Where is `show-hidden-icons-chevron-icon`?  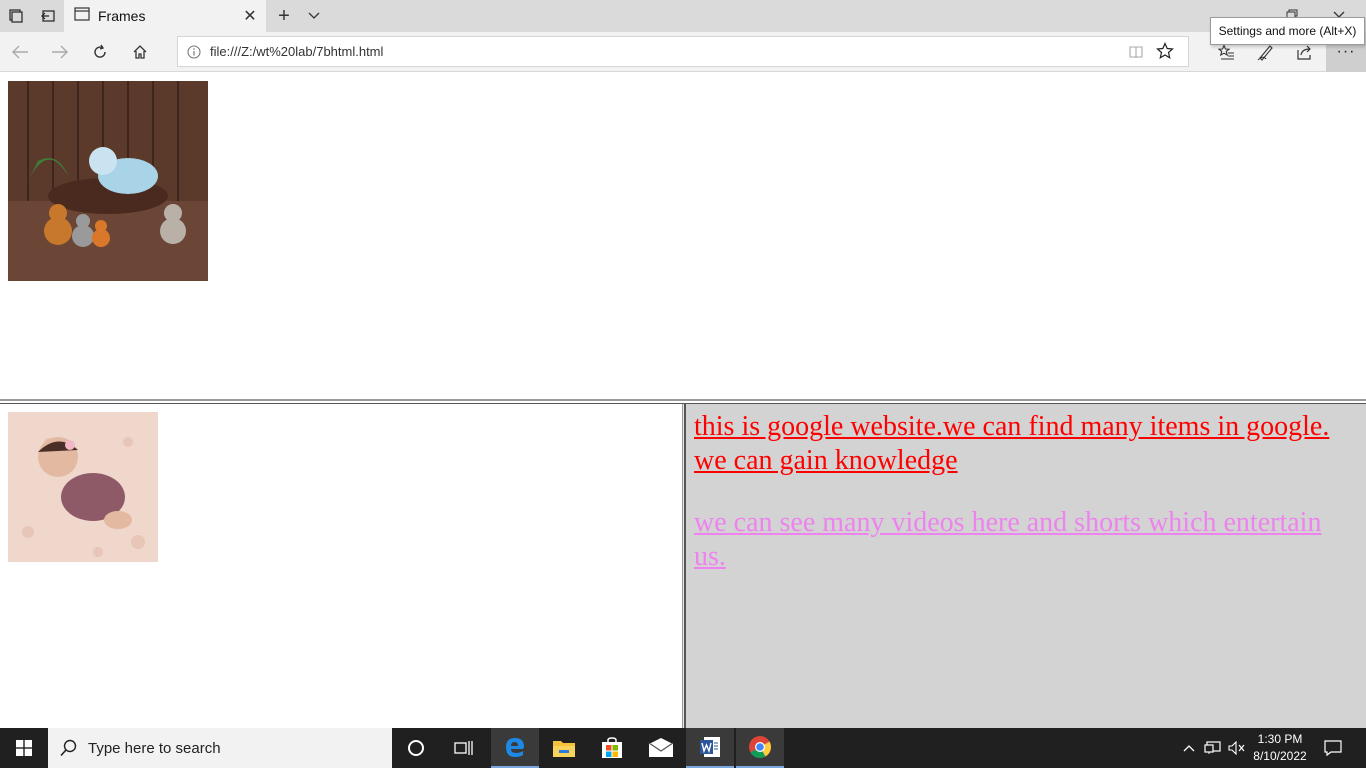 show-hidden-icons-chevron-icon is located at coordinates (1189, 748).